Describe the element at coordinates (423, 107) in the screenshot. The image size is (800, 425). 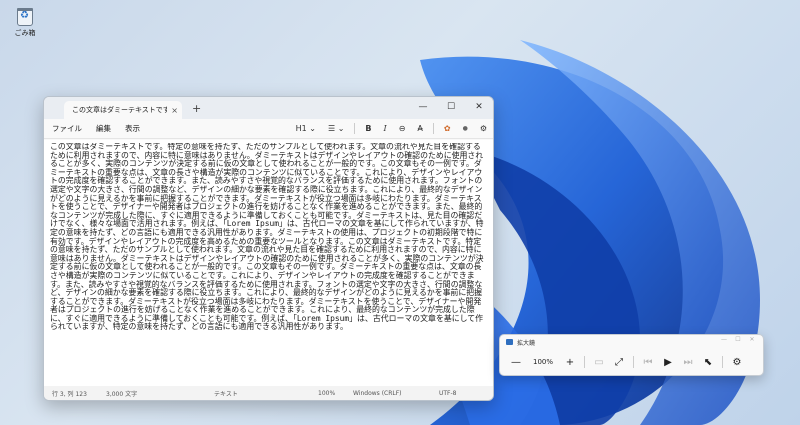
I see `minimize-button: —` at that location.